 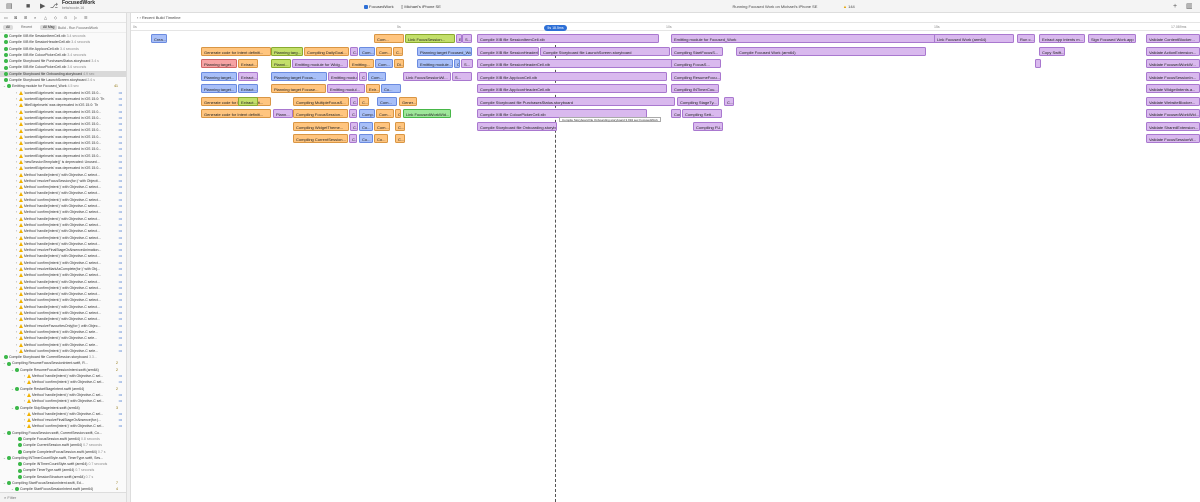 I want to click on run-icon: ▶, so click(x=42, y=6).